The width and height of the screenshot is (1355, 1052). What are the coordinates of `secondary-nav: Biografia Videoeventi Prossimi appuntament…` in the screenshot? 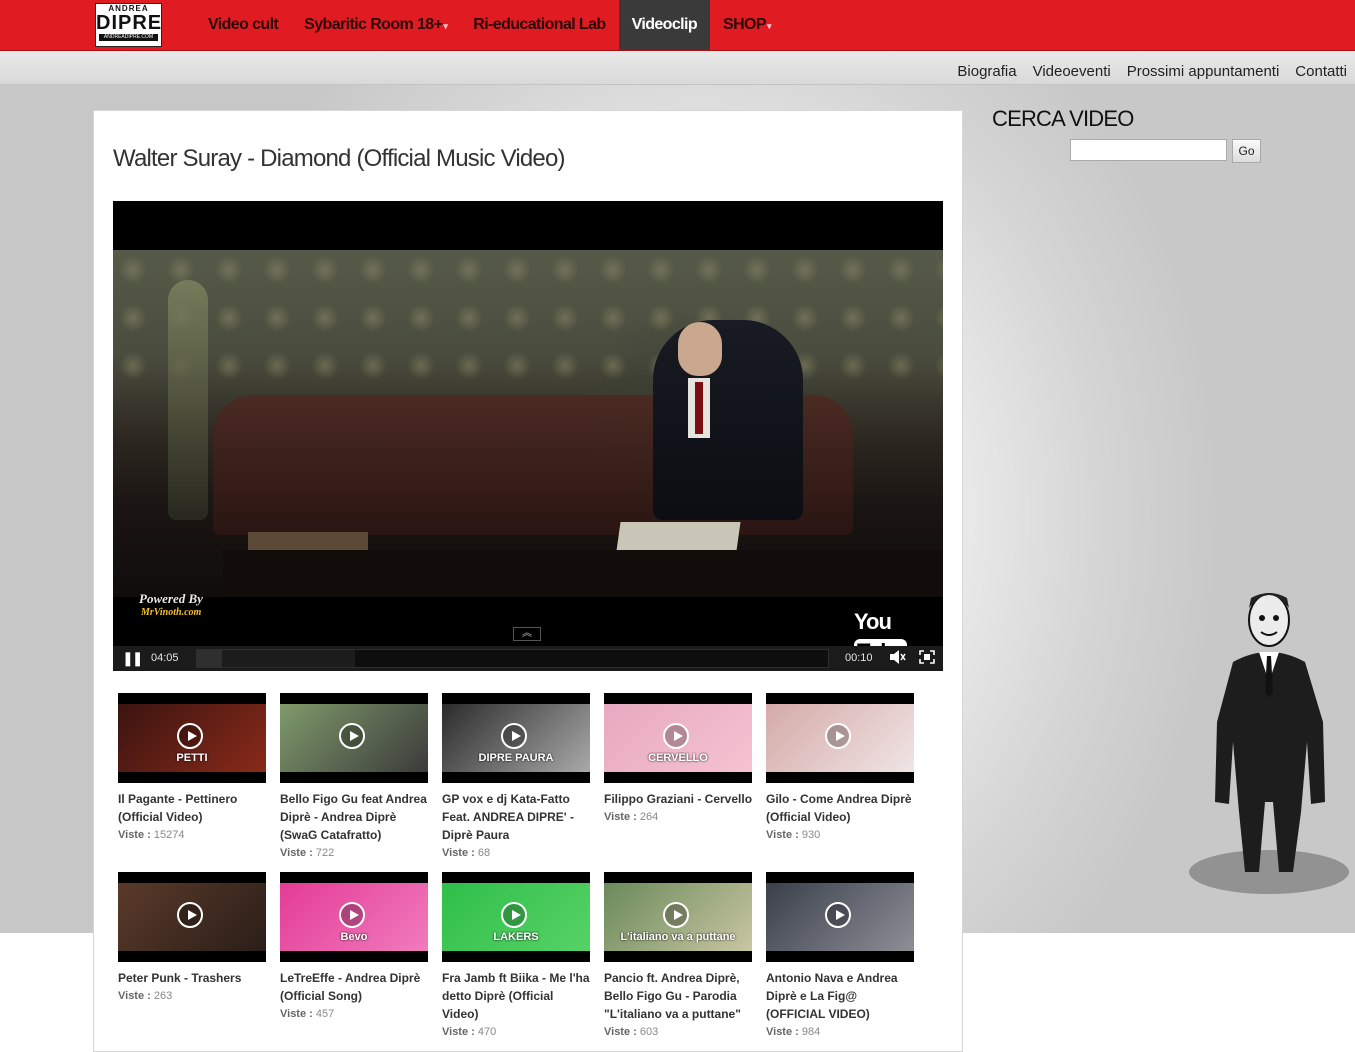 It's located at (1144, 71).